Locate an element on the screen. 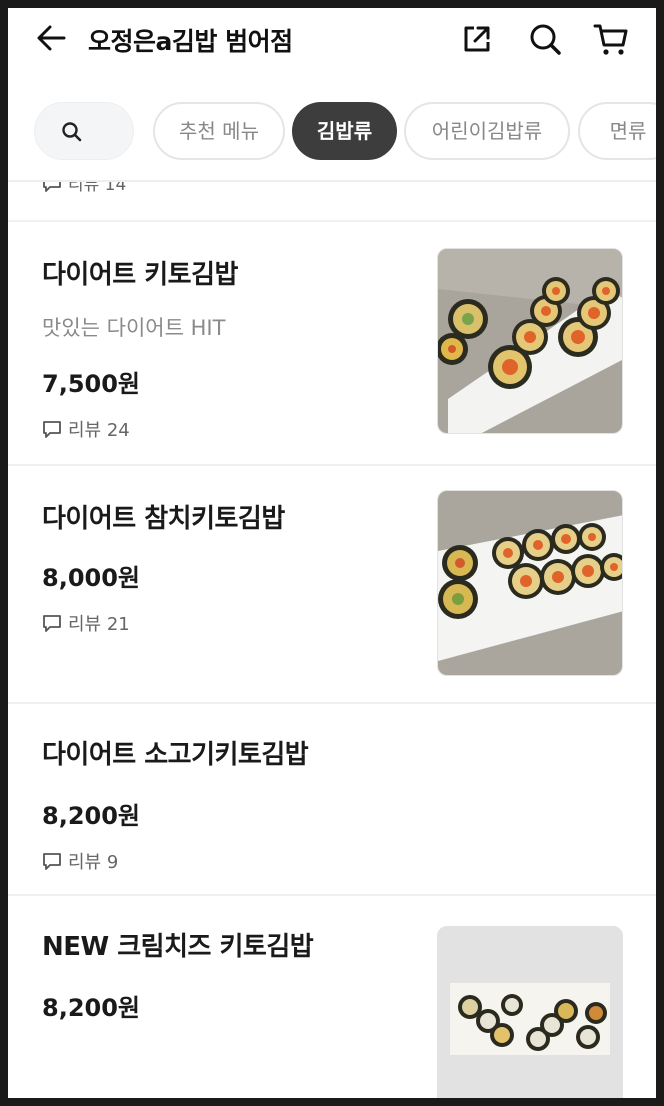  review-count: 리뷰 24 is located at coordinates (86, 429).